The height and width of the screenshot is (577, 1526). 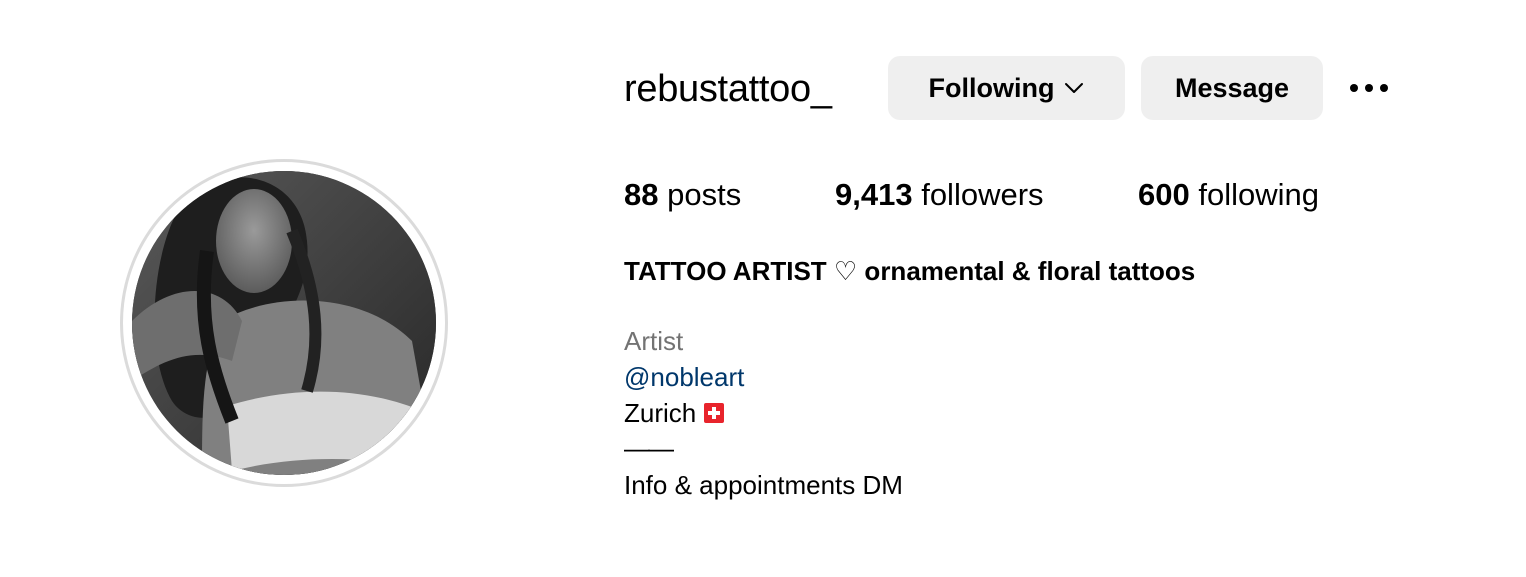 I want to click on posts-label: posts, so click(x=704, y=194).